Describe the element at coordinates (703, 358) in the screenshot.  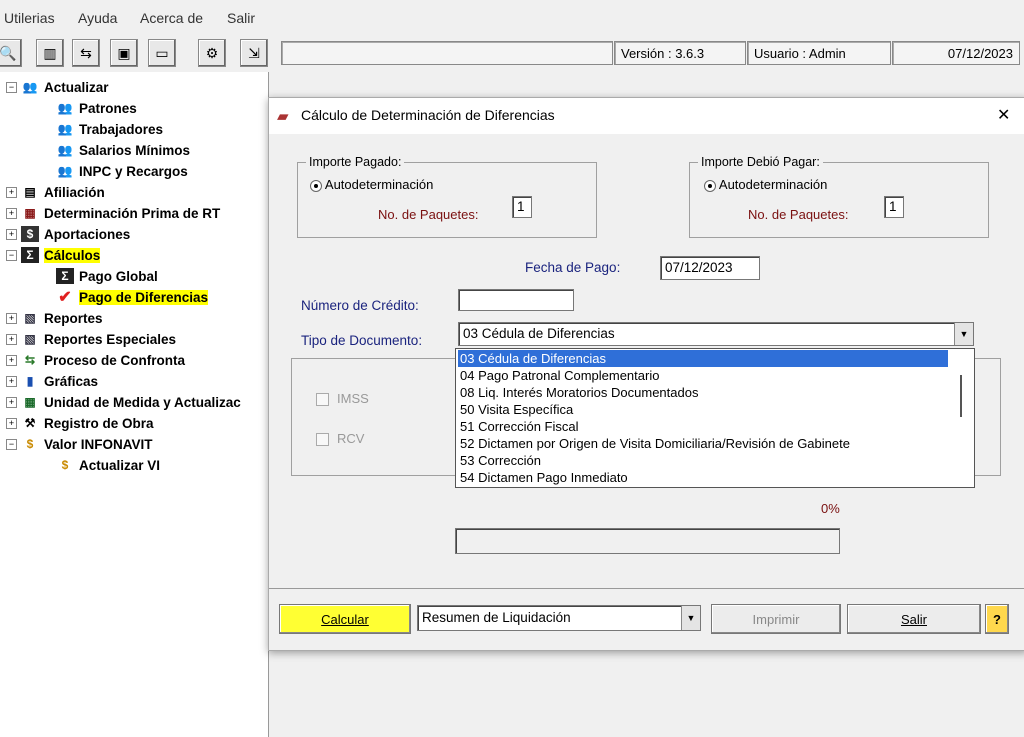
I see `list-item: 03 Cédula de Diferencias` at that location.